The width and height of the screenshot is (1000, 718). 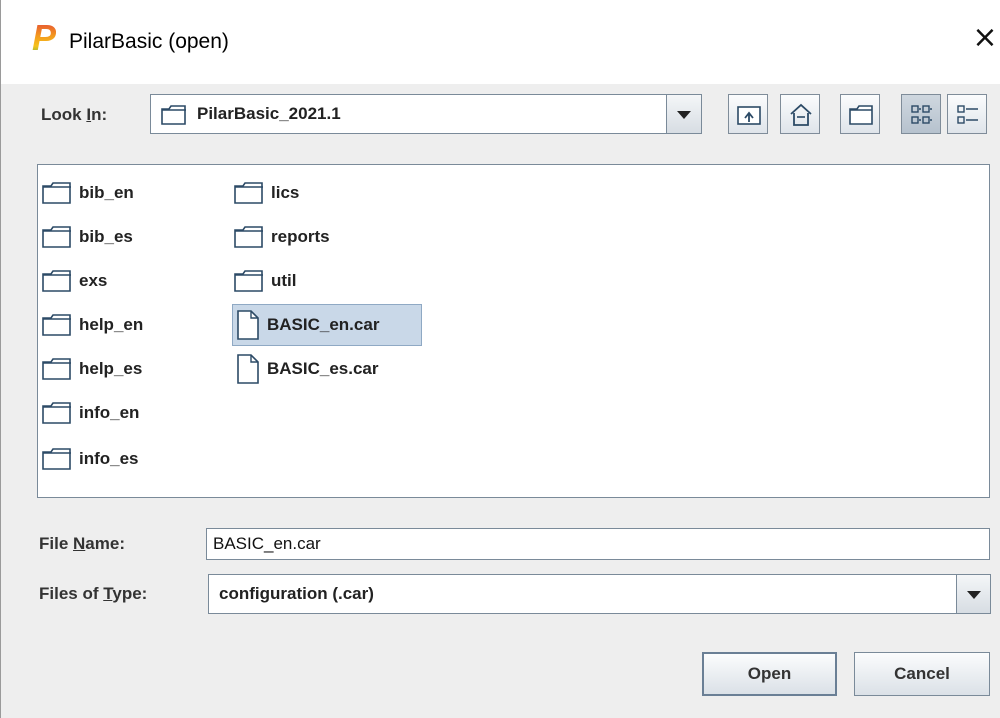 What do you see at coordinates (269, 113) in the screenshot?
I see `look-in-value: PilarBasic_2021.1` at bounding box center [269, 113].